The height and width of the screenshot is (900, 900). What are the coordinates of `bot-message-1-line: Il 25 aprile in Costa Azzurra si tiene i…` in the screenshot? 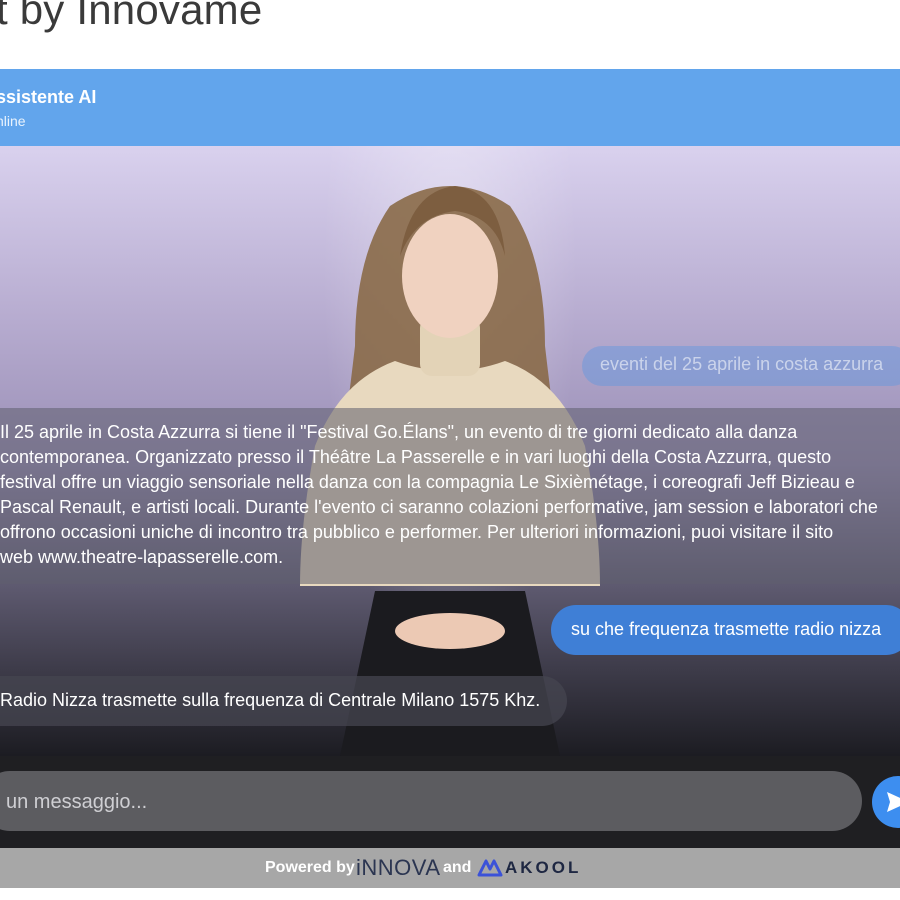 It's located at (399, 432).